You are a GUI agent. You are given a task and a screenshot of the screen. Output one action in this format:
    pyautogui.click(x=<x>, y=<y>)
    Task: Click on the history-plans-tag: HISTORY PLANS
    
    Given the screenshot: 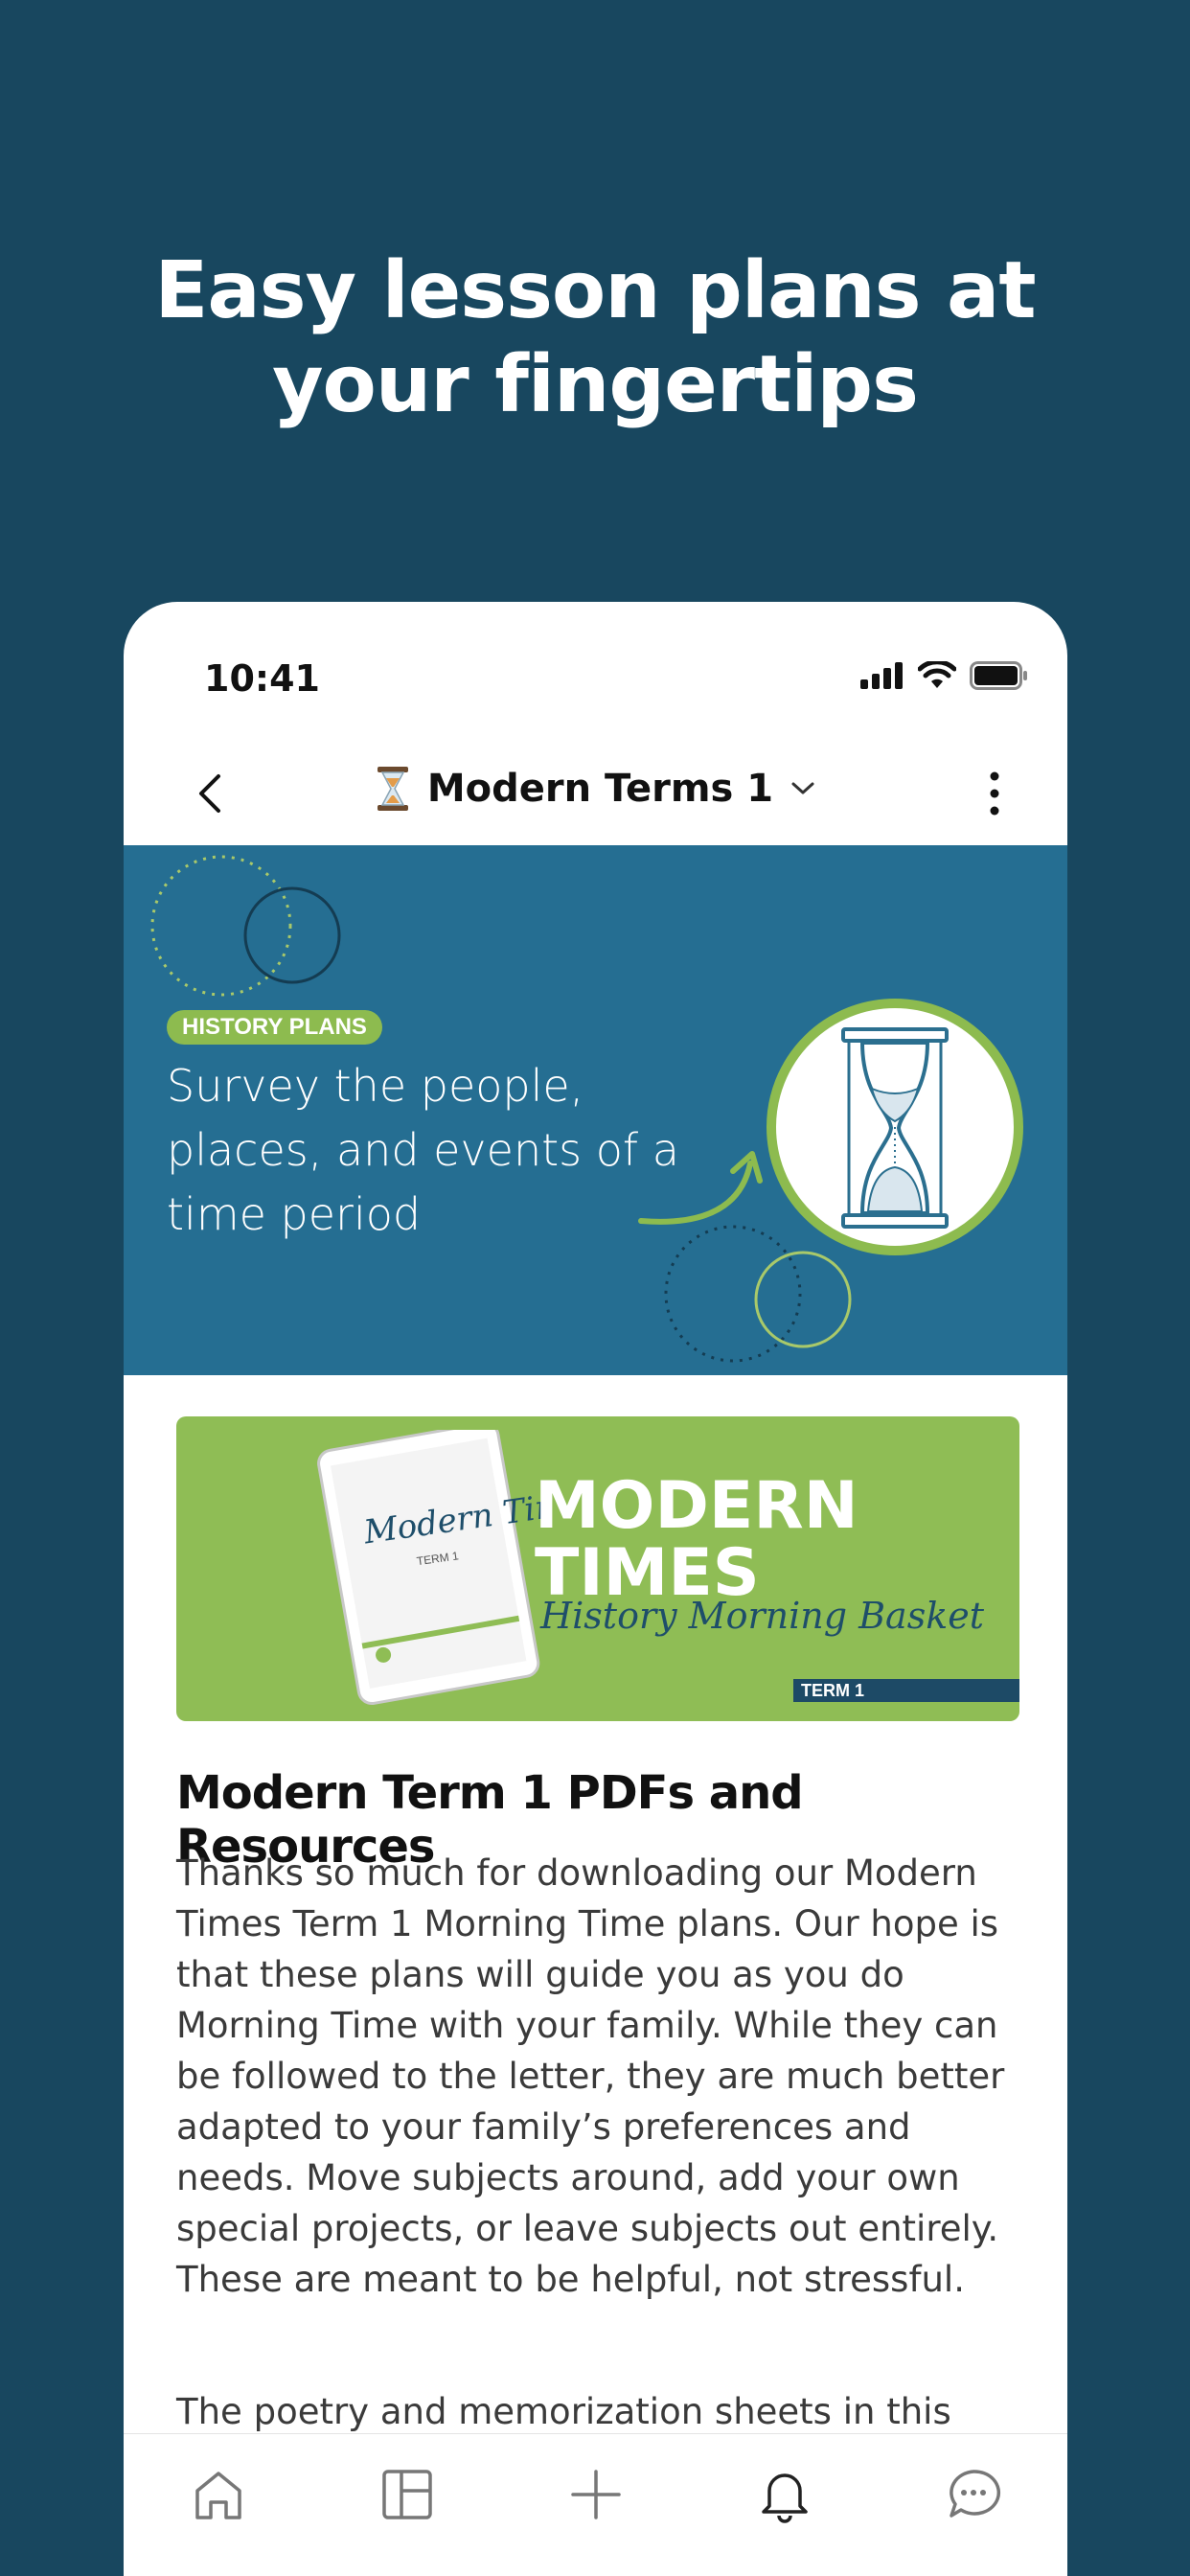 What is the action you would take?
    pyautogui.click(x=274, y=1027)
    